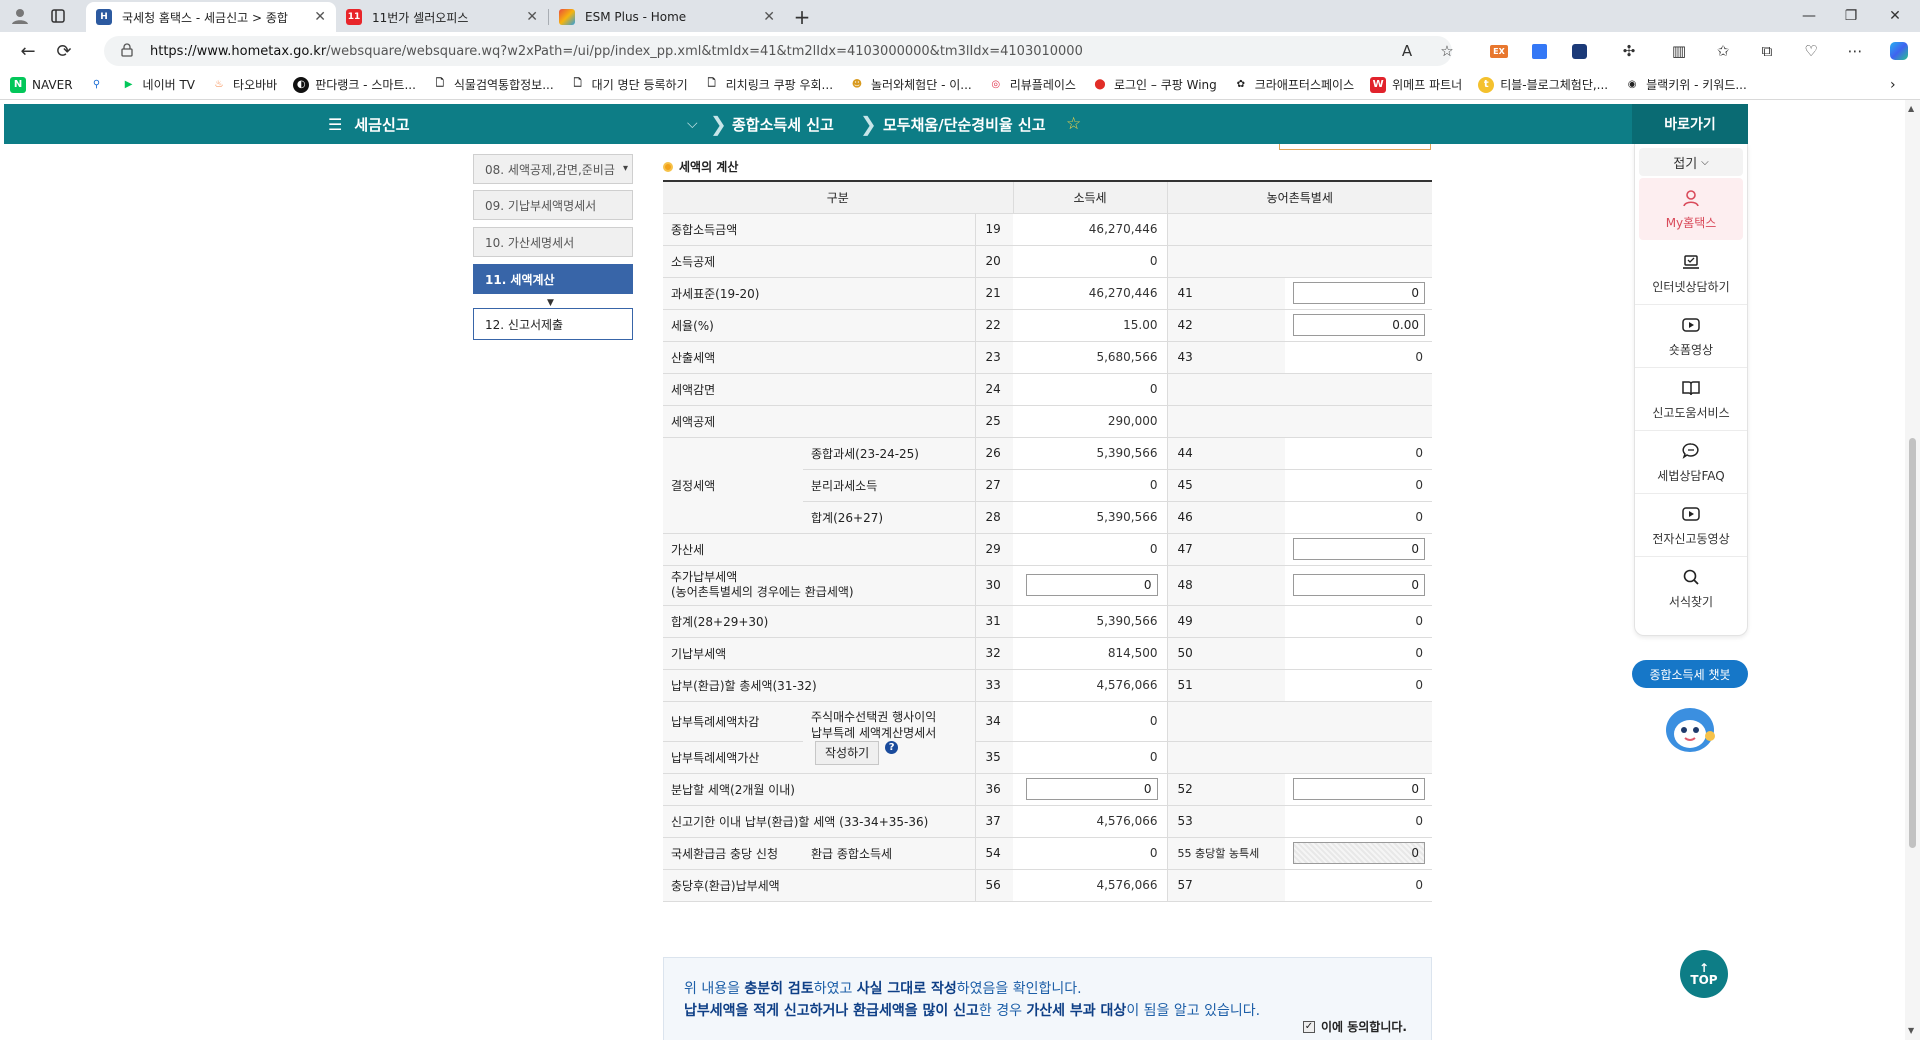 This screenshot has width=1920, height=1040. What do you see at coordinates (629, 84) in the screenshot?
I see `bookmark-waitlist: 🗋 대기 명단 등록하기` at bounding box center [629, 84].